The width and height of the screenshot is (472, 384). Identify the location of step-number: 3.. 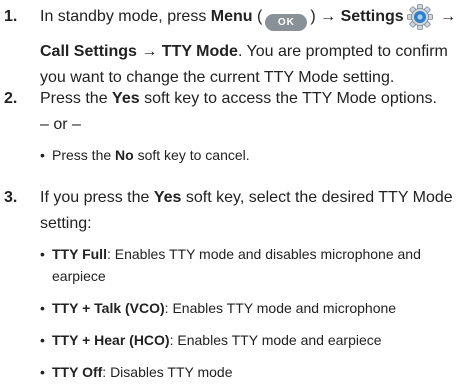
(11, 197).